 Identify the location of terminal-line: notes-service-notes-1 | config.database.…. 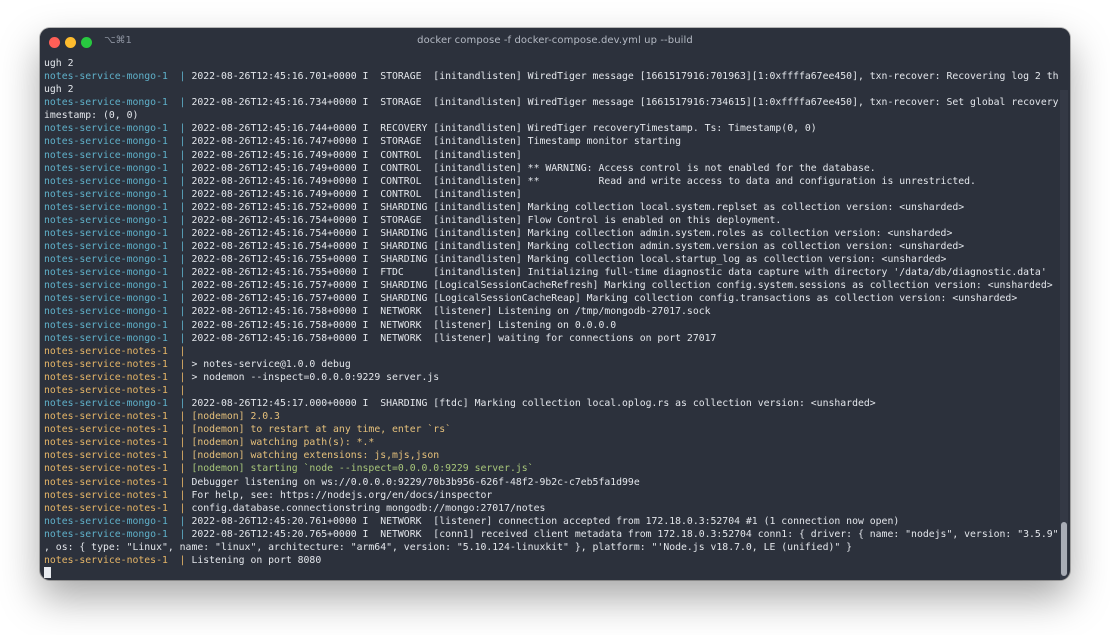
(551, 508).